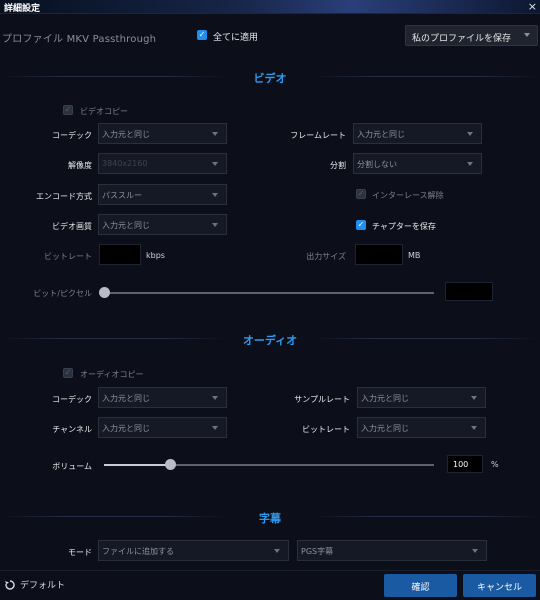  What do you see at coordinates (270, 7) in the screenshot?
I see `title-bar` at bounding box center [270, 7].